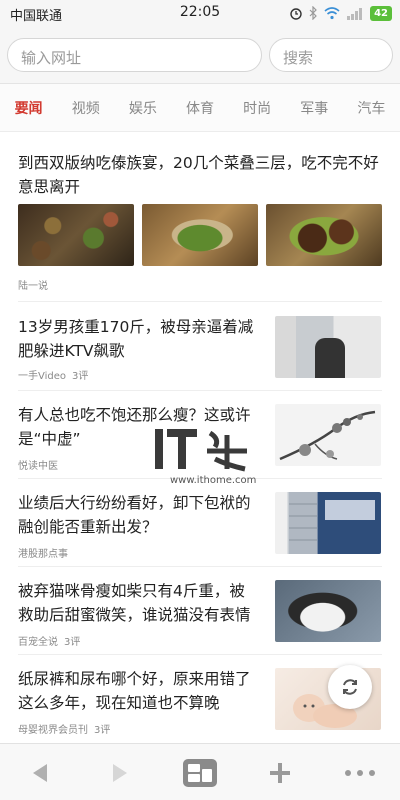 This screenshot has height=800, width=400. I want to click on windows-button, so click(200, 772).